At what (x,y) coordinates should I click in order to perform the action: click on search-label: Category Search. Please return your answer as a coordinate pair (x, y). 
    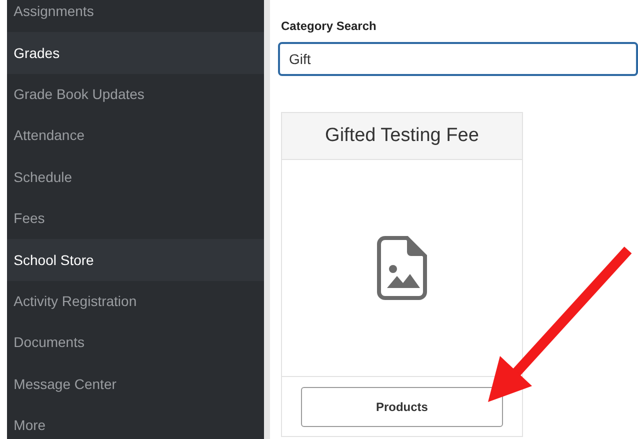
    Looking at the image, I should click on (329, 26).